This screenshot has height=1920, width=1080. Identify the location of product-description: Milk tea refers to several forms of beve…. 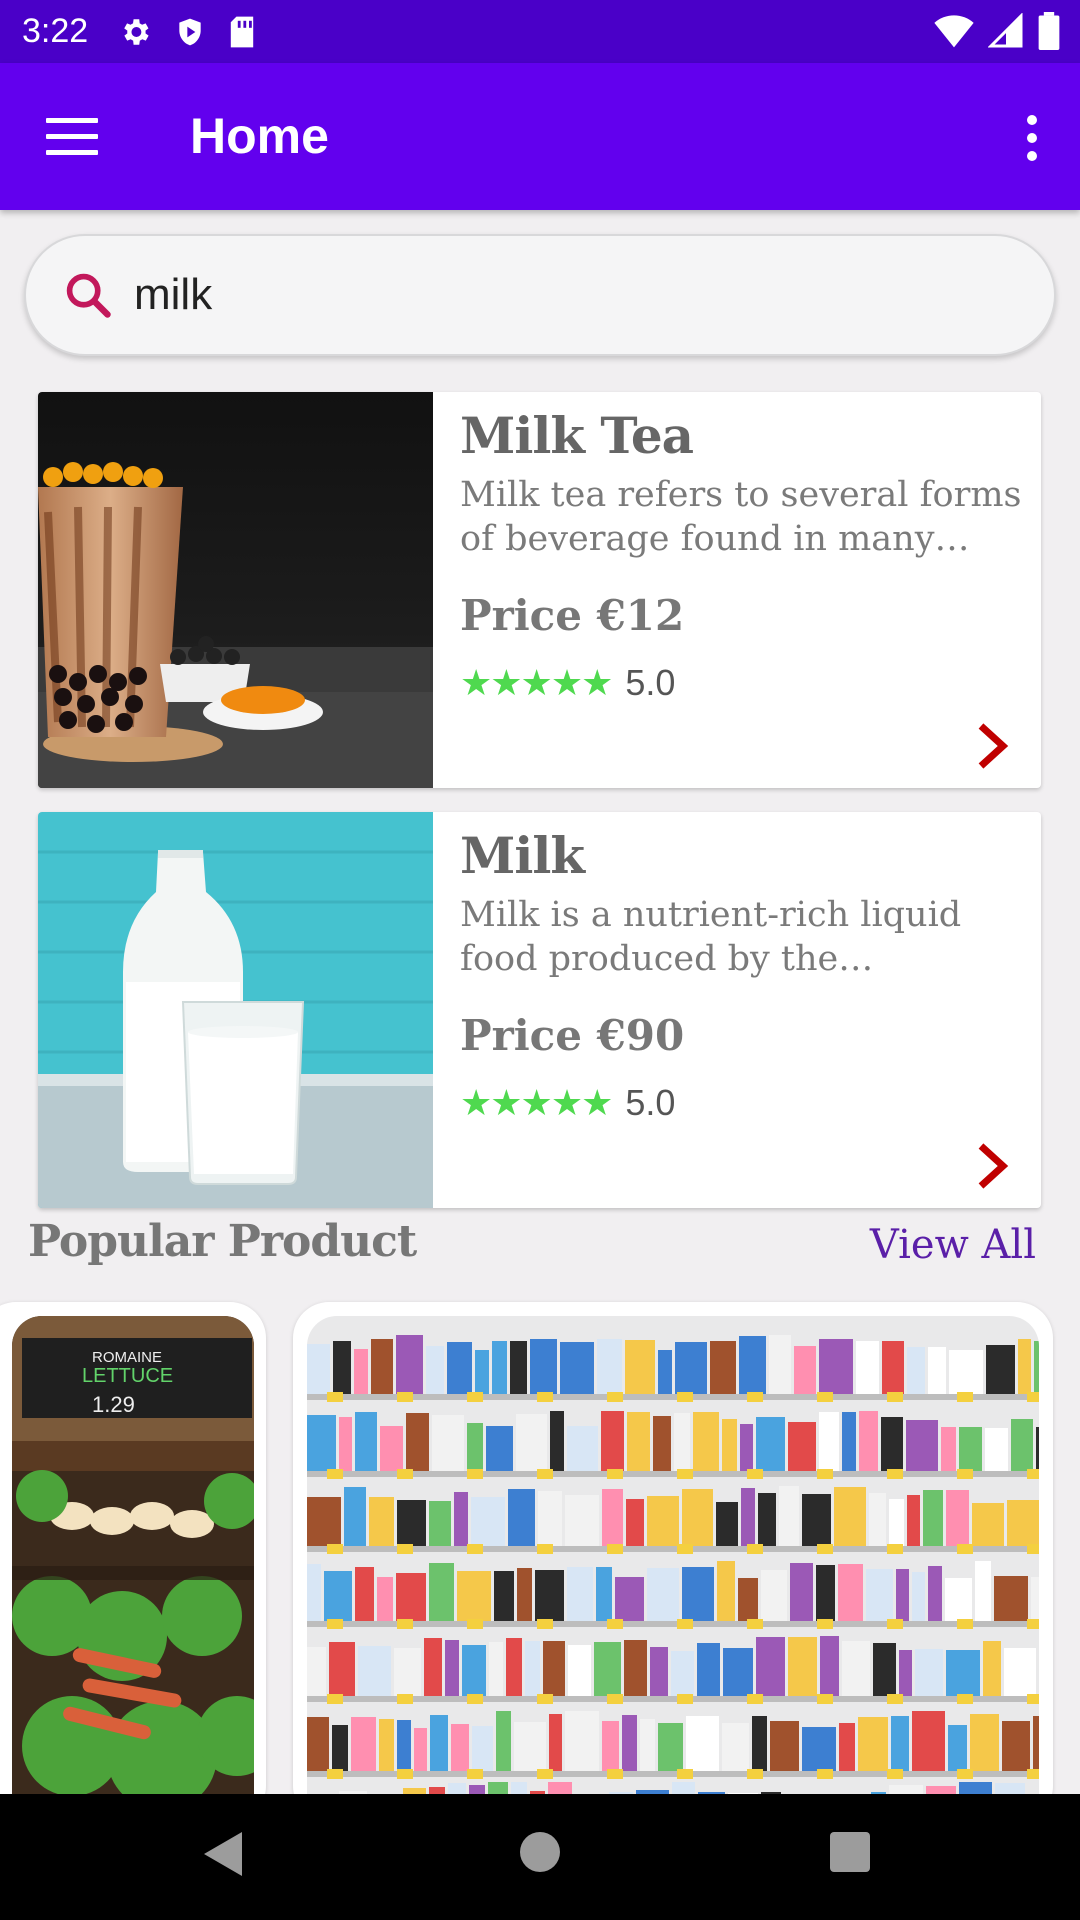
(741, 517).